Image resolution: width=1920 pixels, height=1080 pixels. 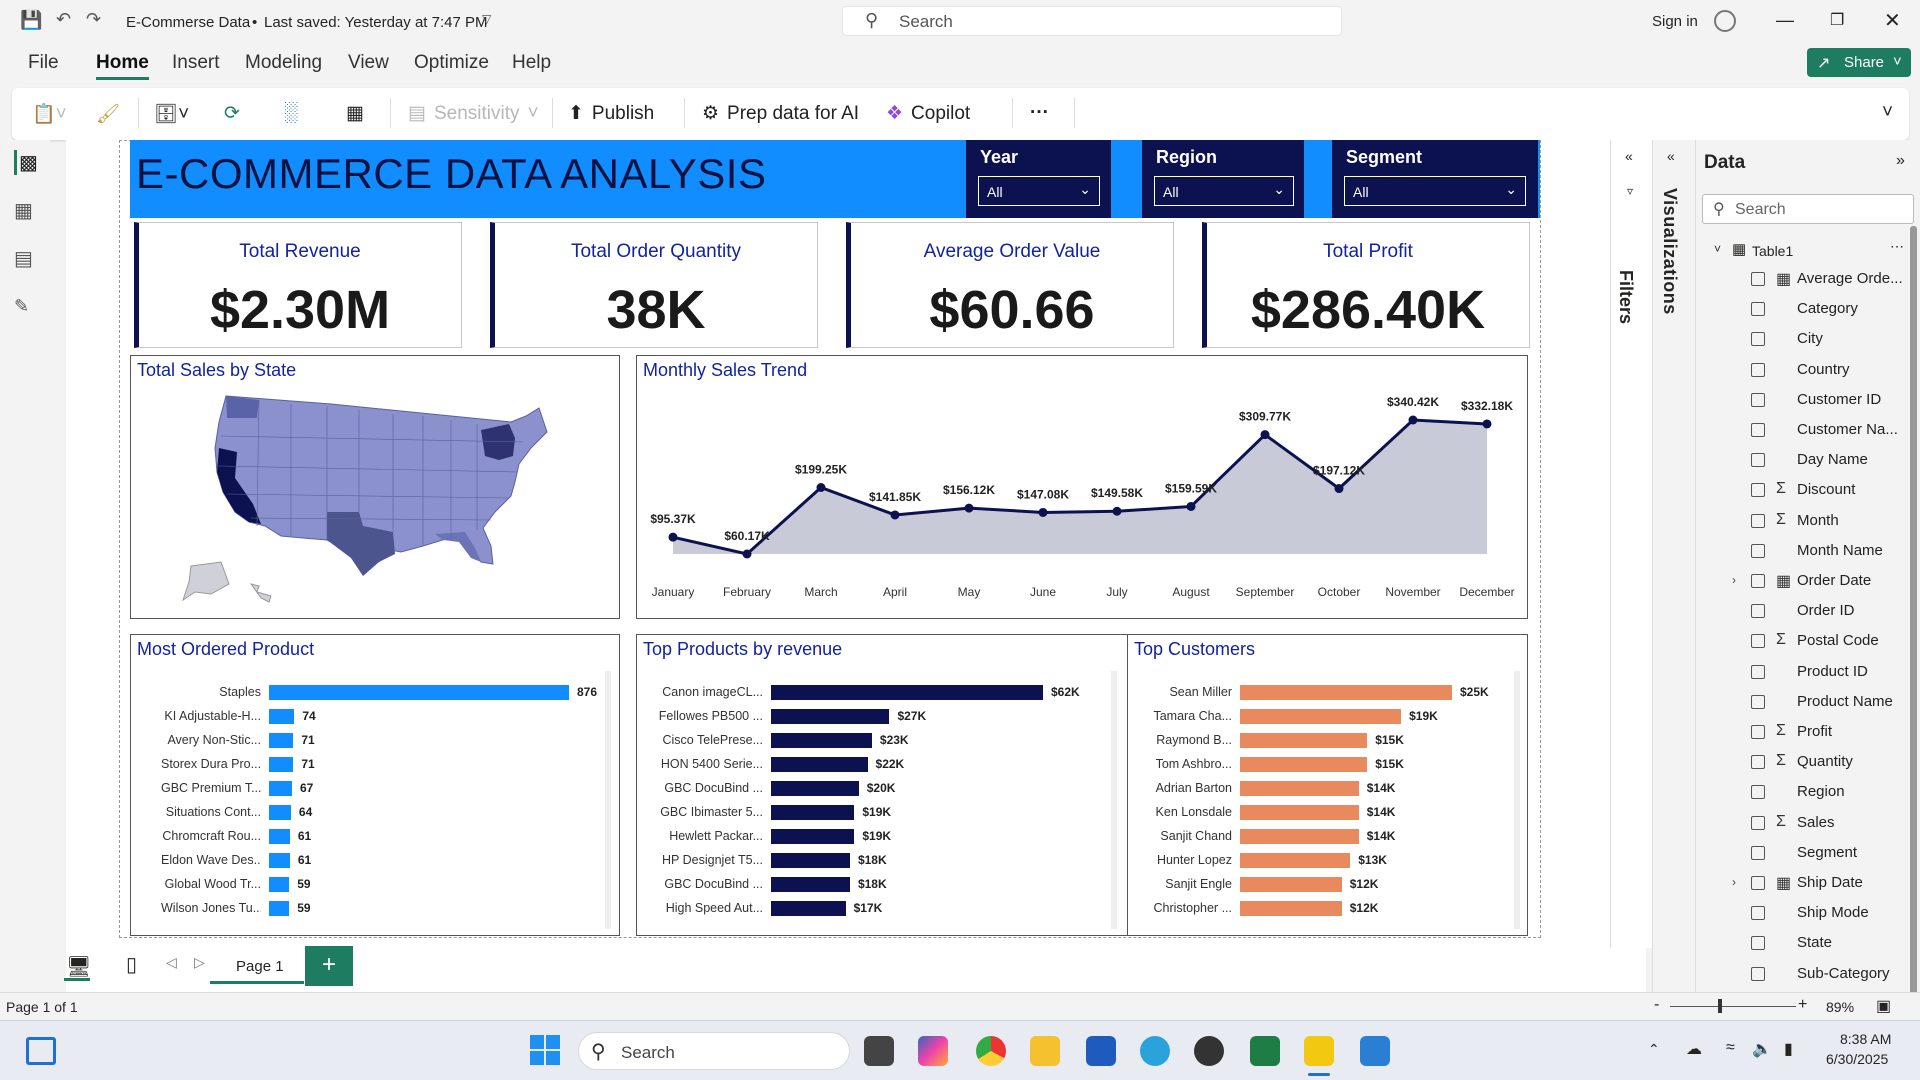 What do you see at coordinates (1830, 882) in the screenshot?
I see `field-name: Ship Date` at bounding box center [1830, 882].